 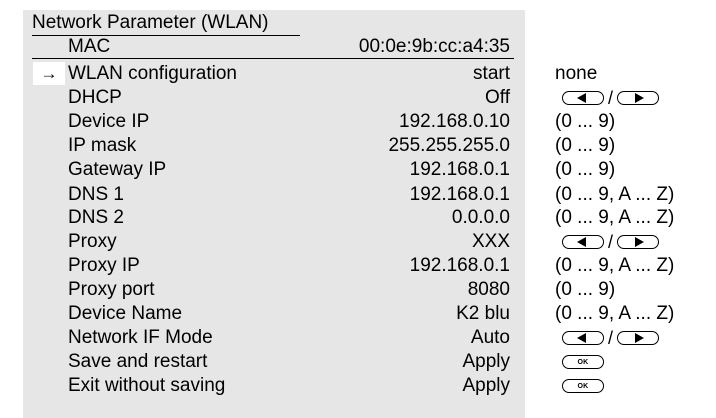 I want to click on row-dns-1: DNS 1 192.168.0.1 (0 ... 9, A ... Z), so click(x=358, y=194).